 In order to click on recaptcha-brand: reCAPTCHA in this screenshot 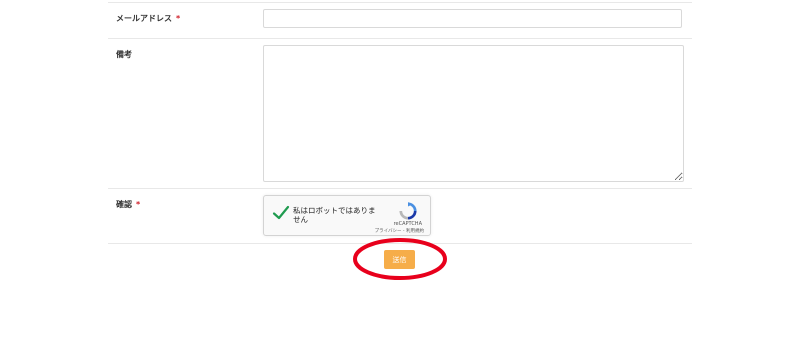, I will do `click(407, 224)`.